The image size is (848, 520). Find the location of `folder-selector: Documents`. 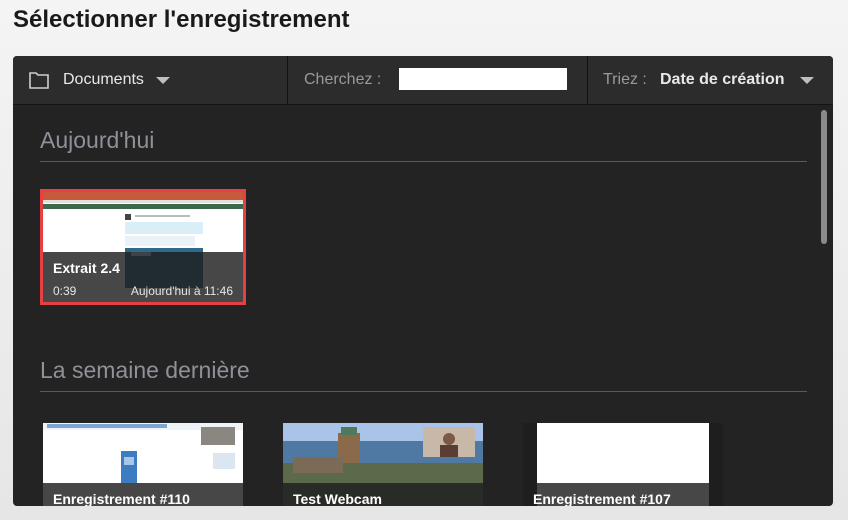

folder-selector: Documents is located at coordinates (99, 80).